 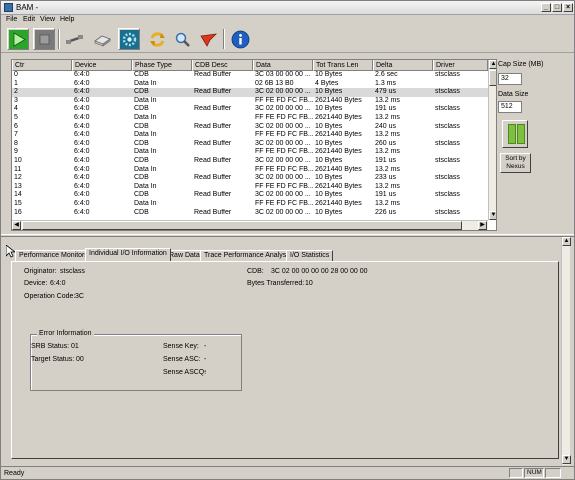 What do you see at coordinates (515, 163) in the screenshot?
I see `sort-by-nexus-button: Sort by Nexus` at bounding box center [515, 163].